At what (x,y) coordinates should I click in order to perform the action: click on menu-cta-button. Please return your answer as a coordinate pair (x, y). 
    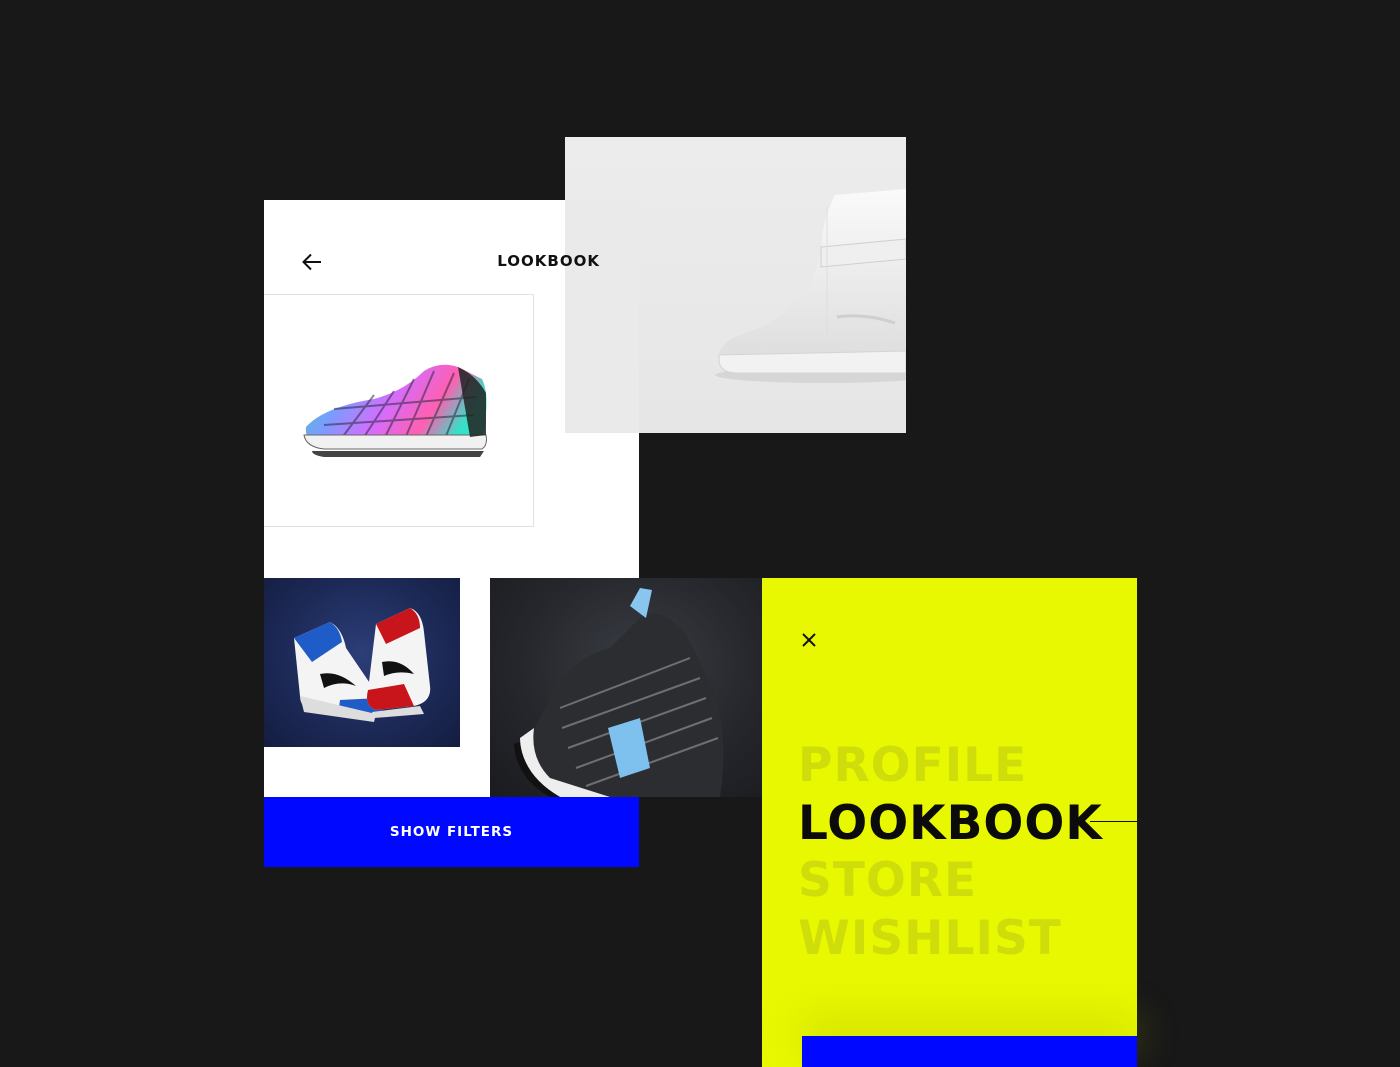
    Looking at the image, I should click on (969, 1051).